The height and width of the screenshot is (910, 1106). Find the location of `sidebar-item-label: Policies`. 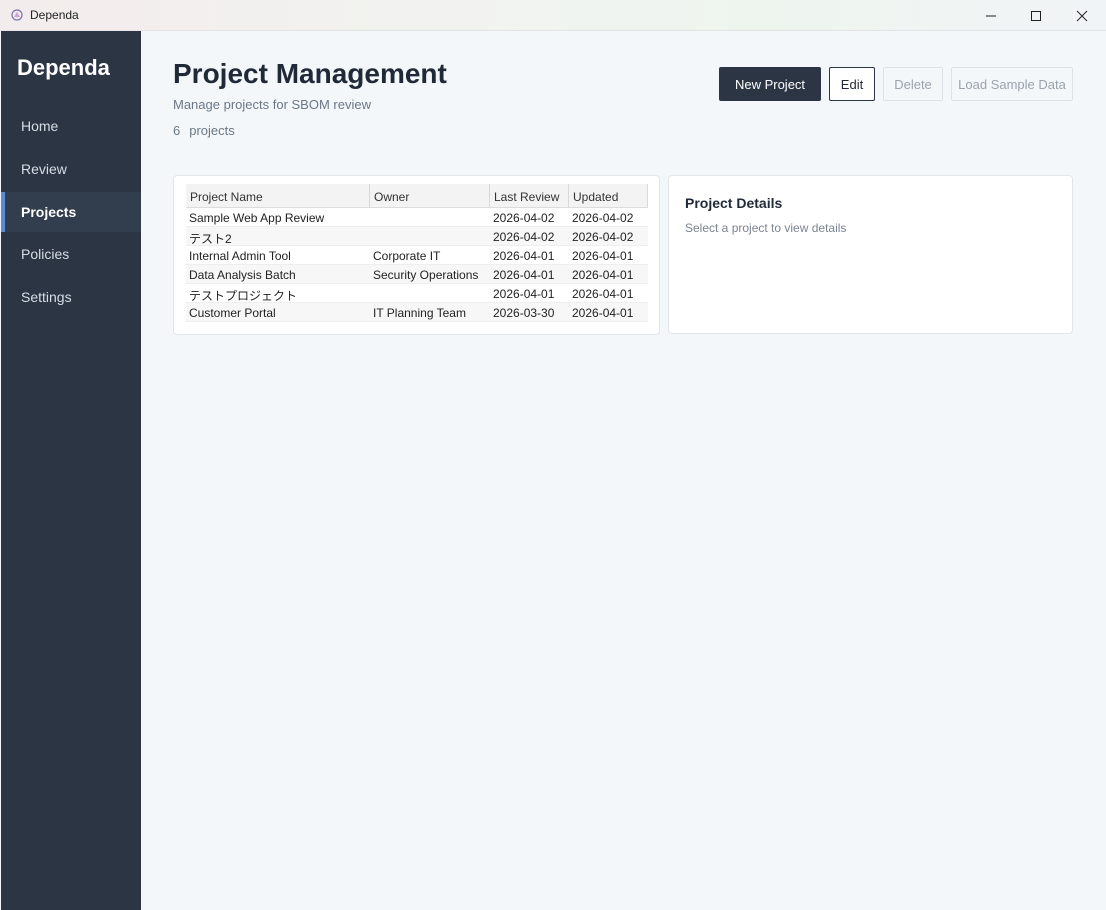

sidebar-item-label: Policies is located at coordinates (45, 254).